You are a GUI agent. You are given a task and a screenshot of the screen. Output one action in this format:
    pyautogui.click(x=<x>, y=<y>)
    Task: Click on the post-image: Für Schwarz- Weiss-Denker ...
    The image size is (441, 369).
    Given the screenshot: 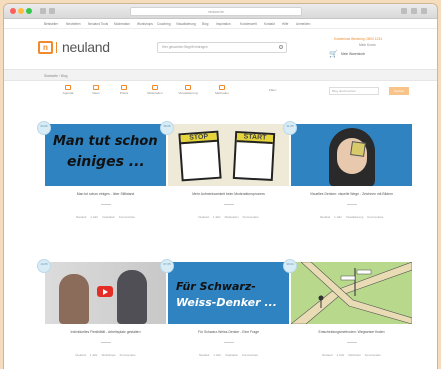 What is the action you would take?
    pyautogui.click(x=228, y=293)
    